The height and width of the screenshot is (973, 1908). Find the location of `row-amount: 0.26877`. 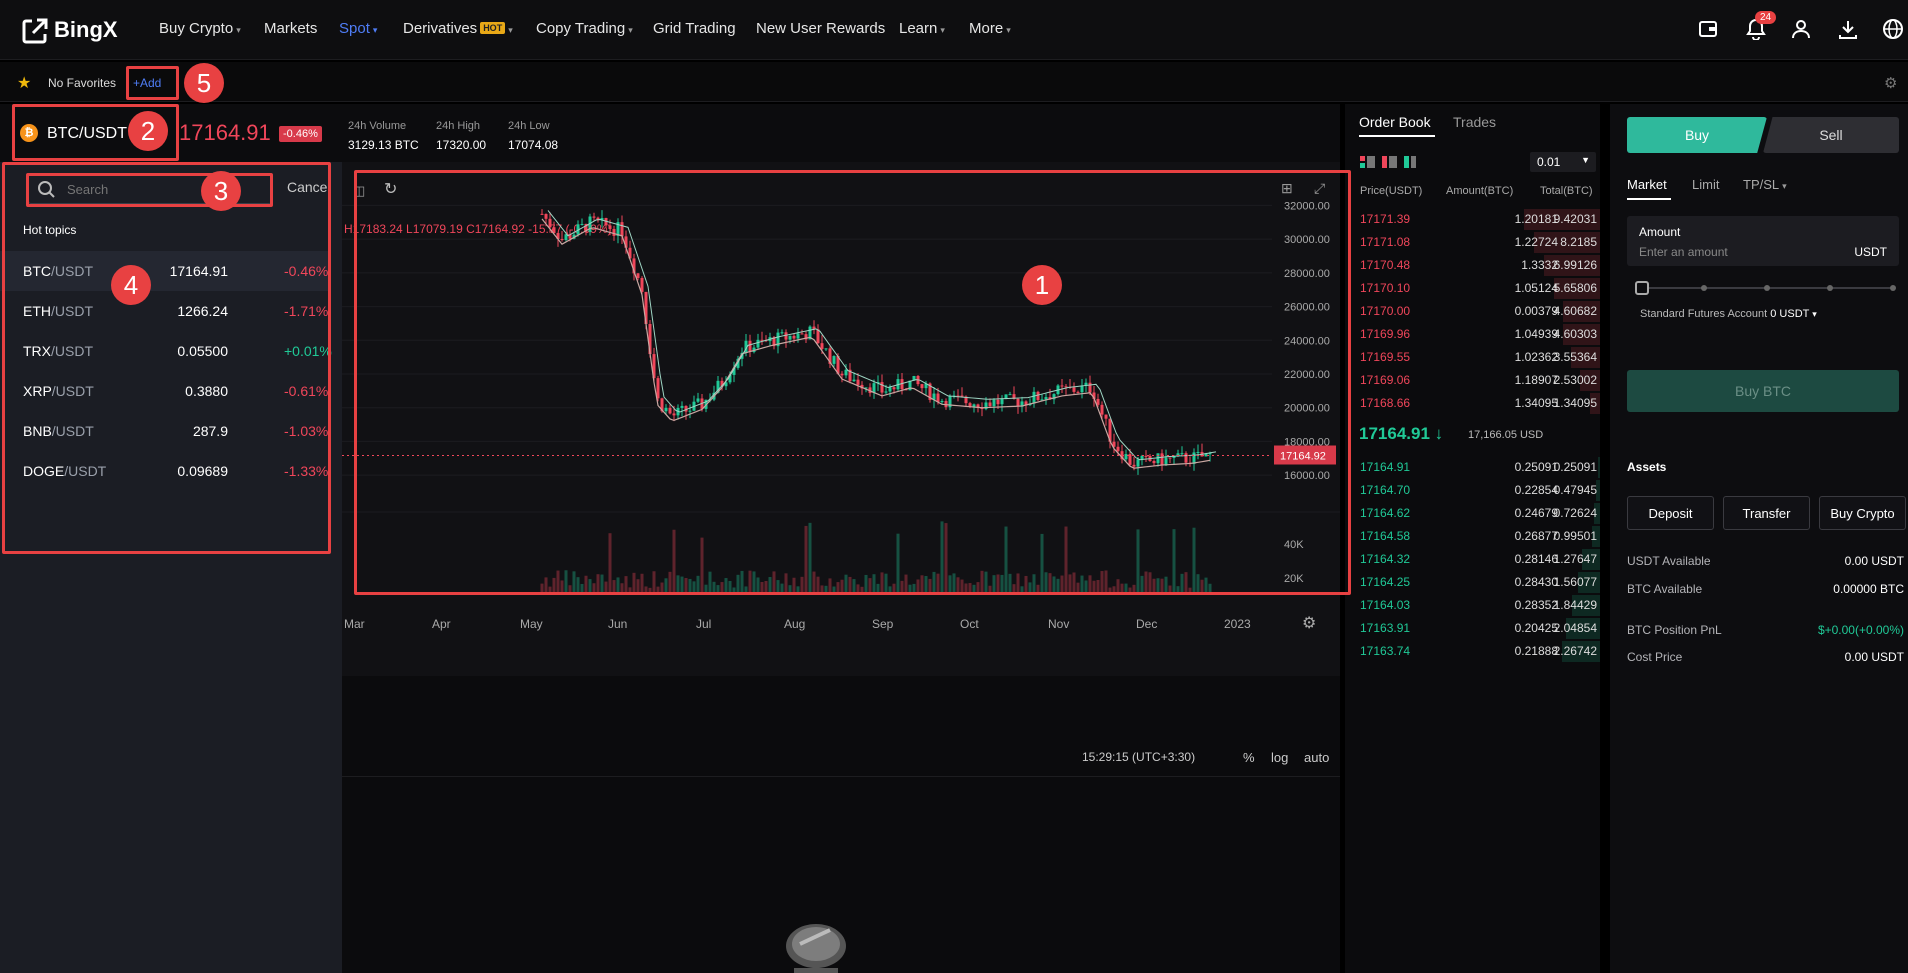

row-amount: 0.26877 is located at coordinates (1536, 536).